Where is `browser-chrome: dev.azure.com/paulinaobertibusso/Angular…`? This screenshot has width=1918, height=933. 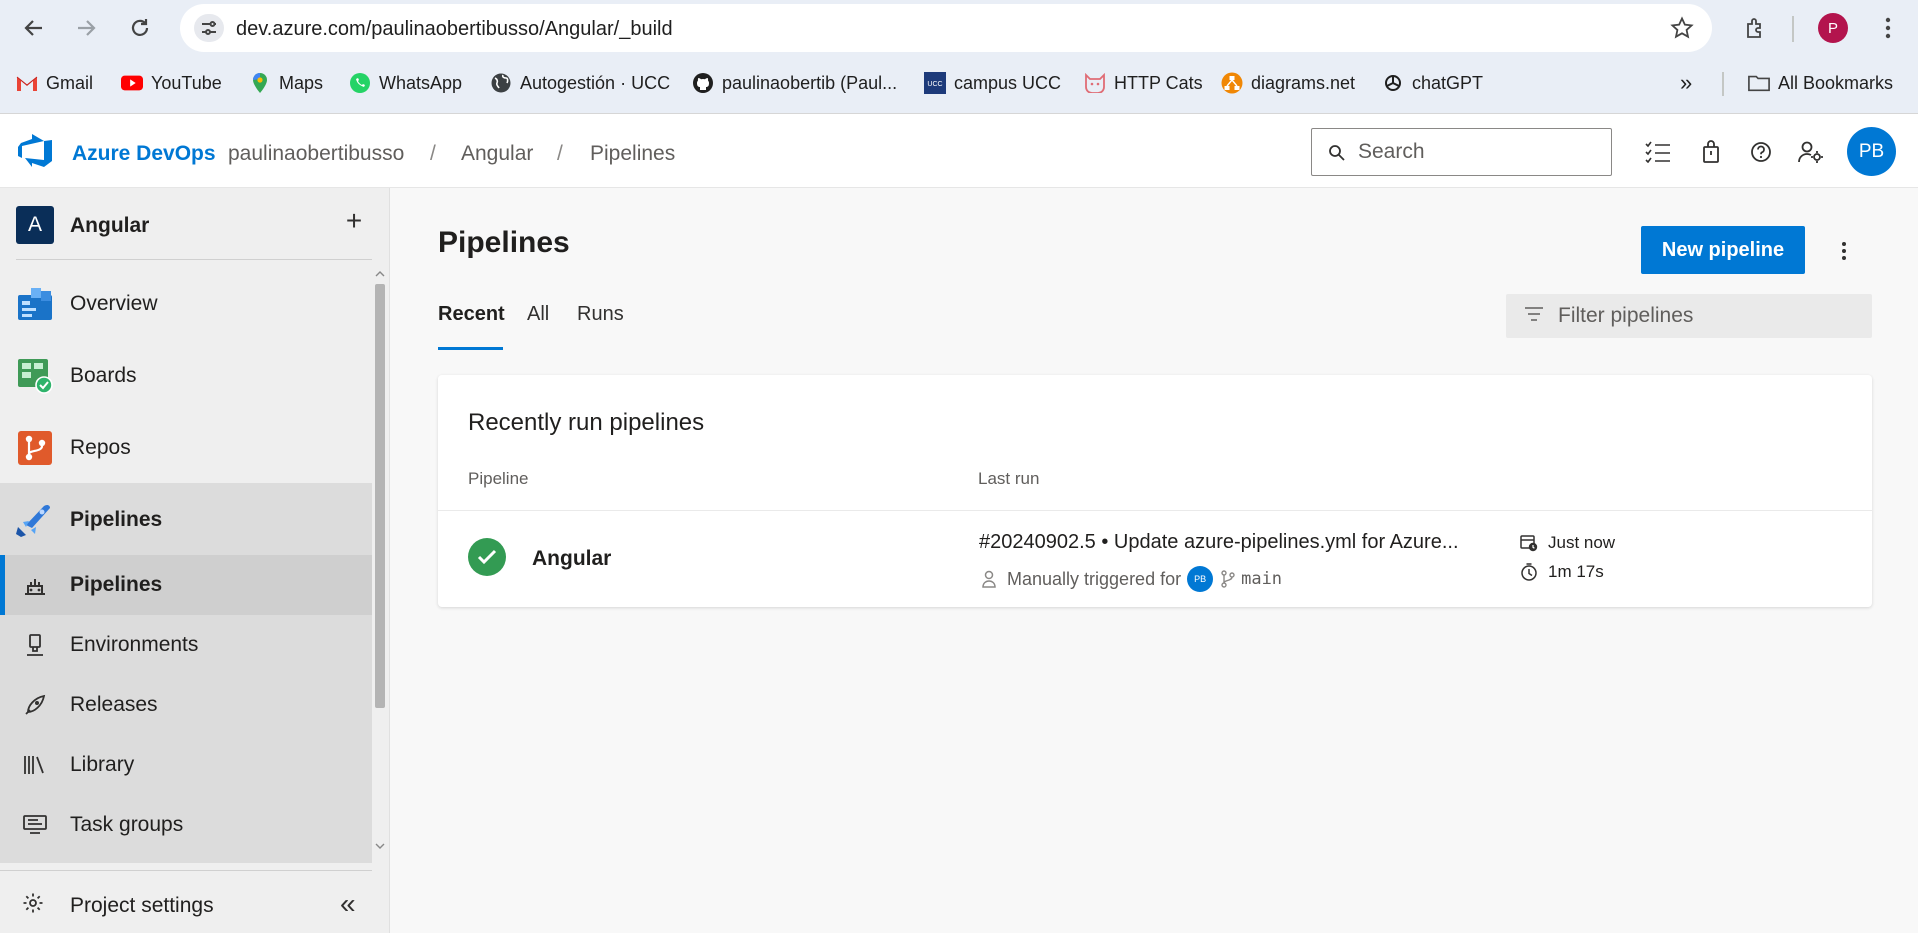
browser-chrome: dev.azure.com/paulinaobertibusso/Angular… is located at coordinates (959, 57).